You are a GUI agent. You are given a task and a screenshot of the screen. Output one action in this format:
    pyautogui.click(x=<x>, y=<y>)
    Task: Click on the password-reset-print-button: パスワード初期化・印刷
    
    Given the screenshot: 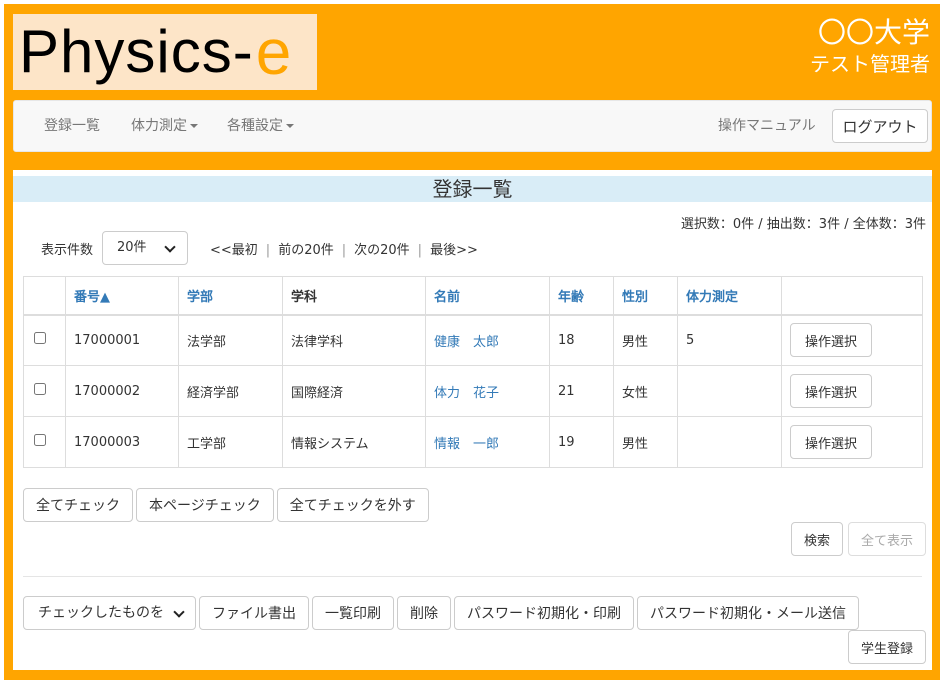 What is the action you would take?
    pyautogui.click(x=544, y=613)
    